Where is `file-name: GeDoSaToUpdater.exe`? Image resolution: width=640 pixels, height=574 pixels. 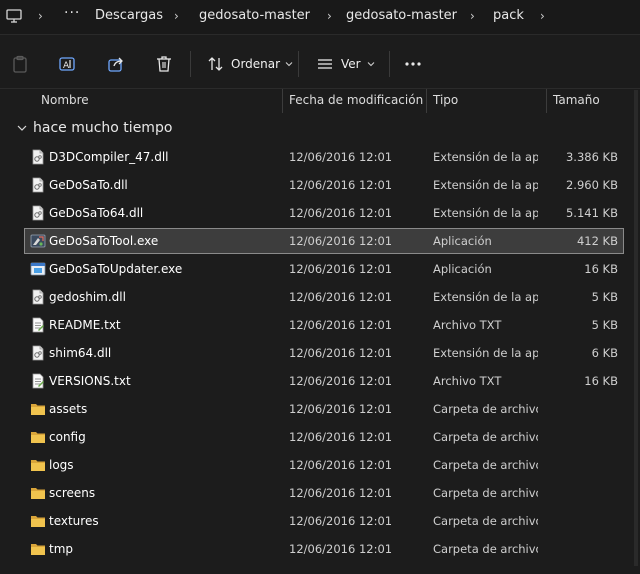
file-name: GeDoSaToUpdater.exe is located at coordinates (116, 269).